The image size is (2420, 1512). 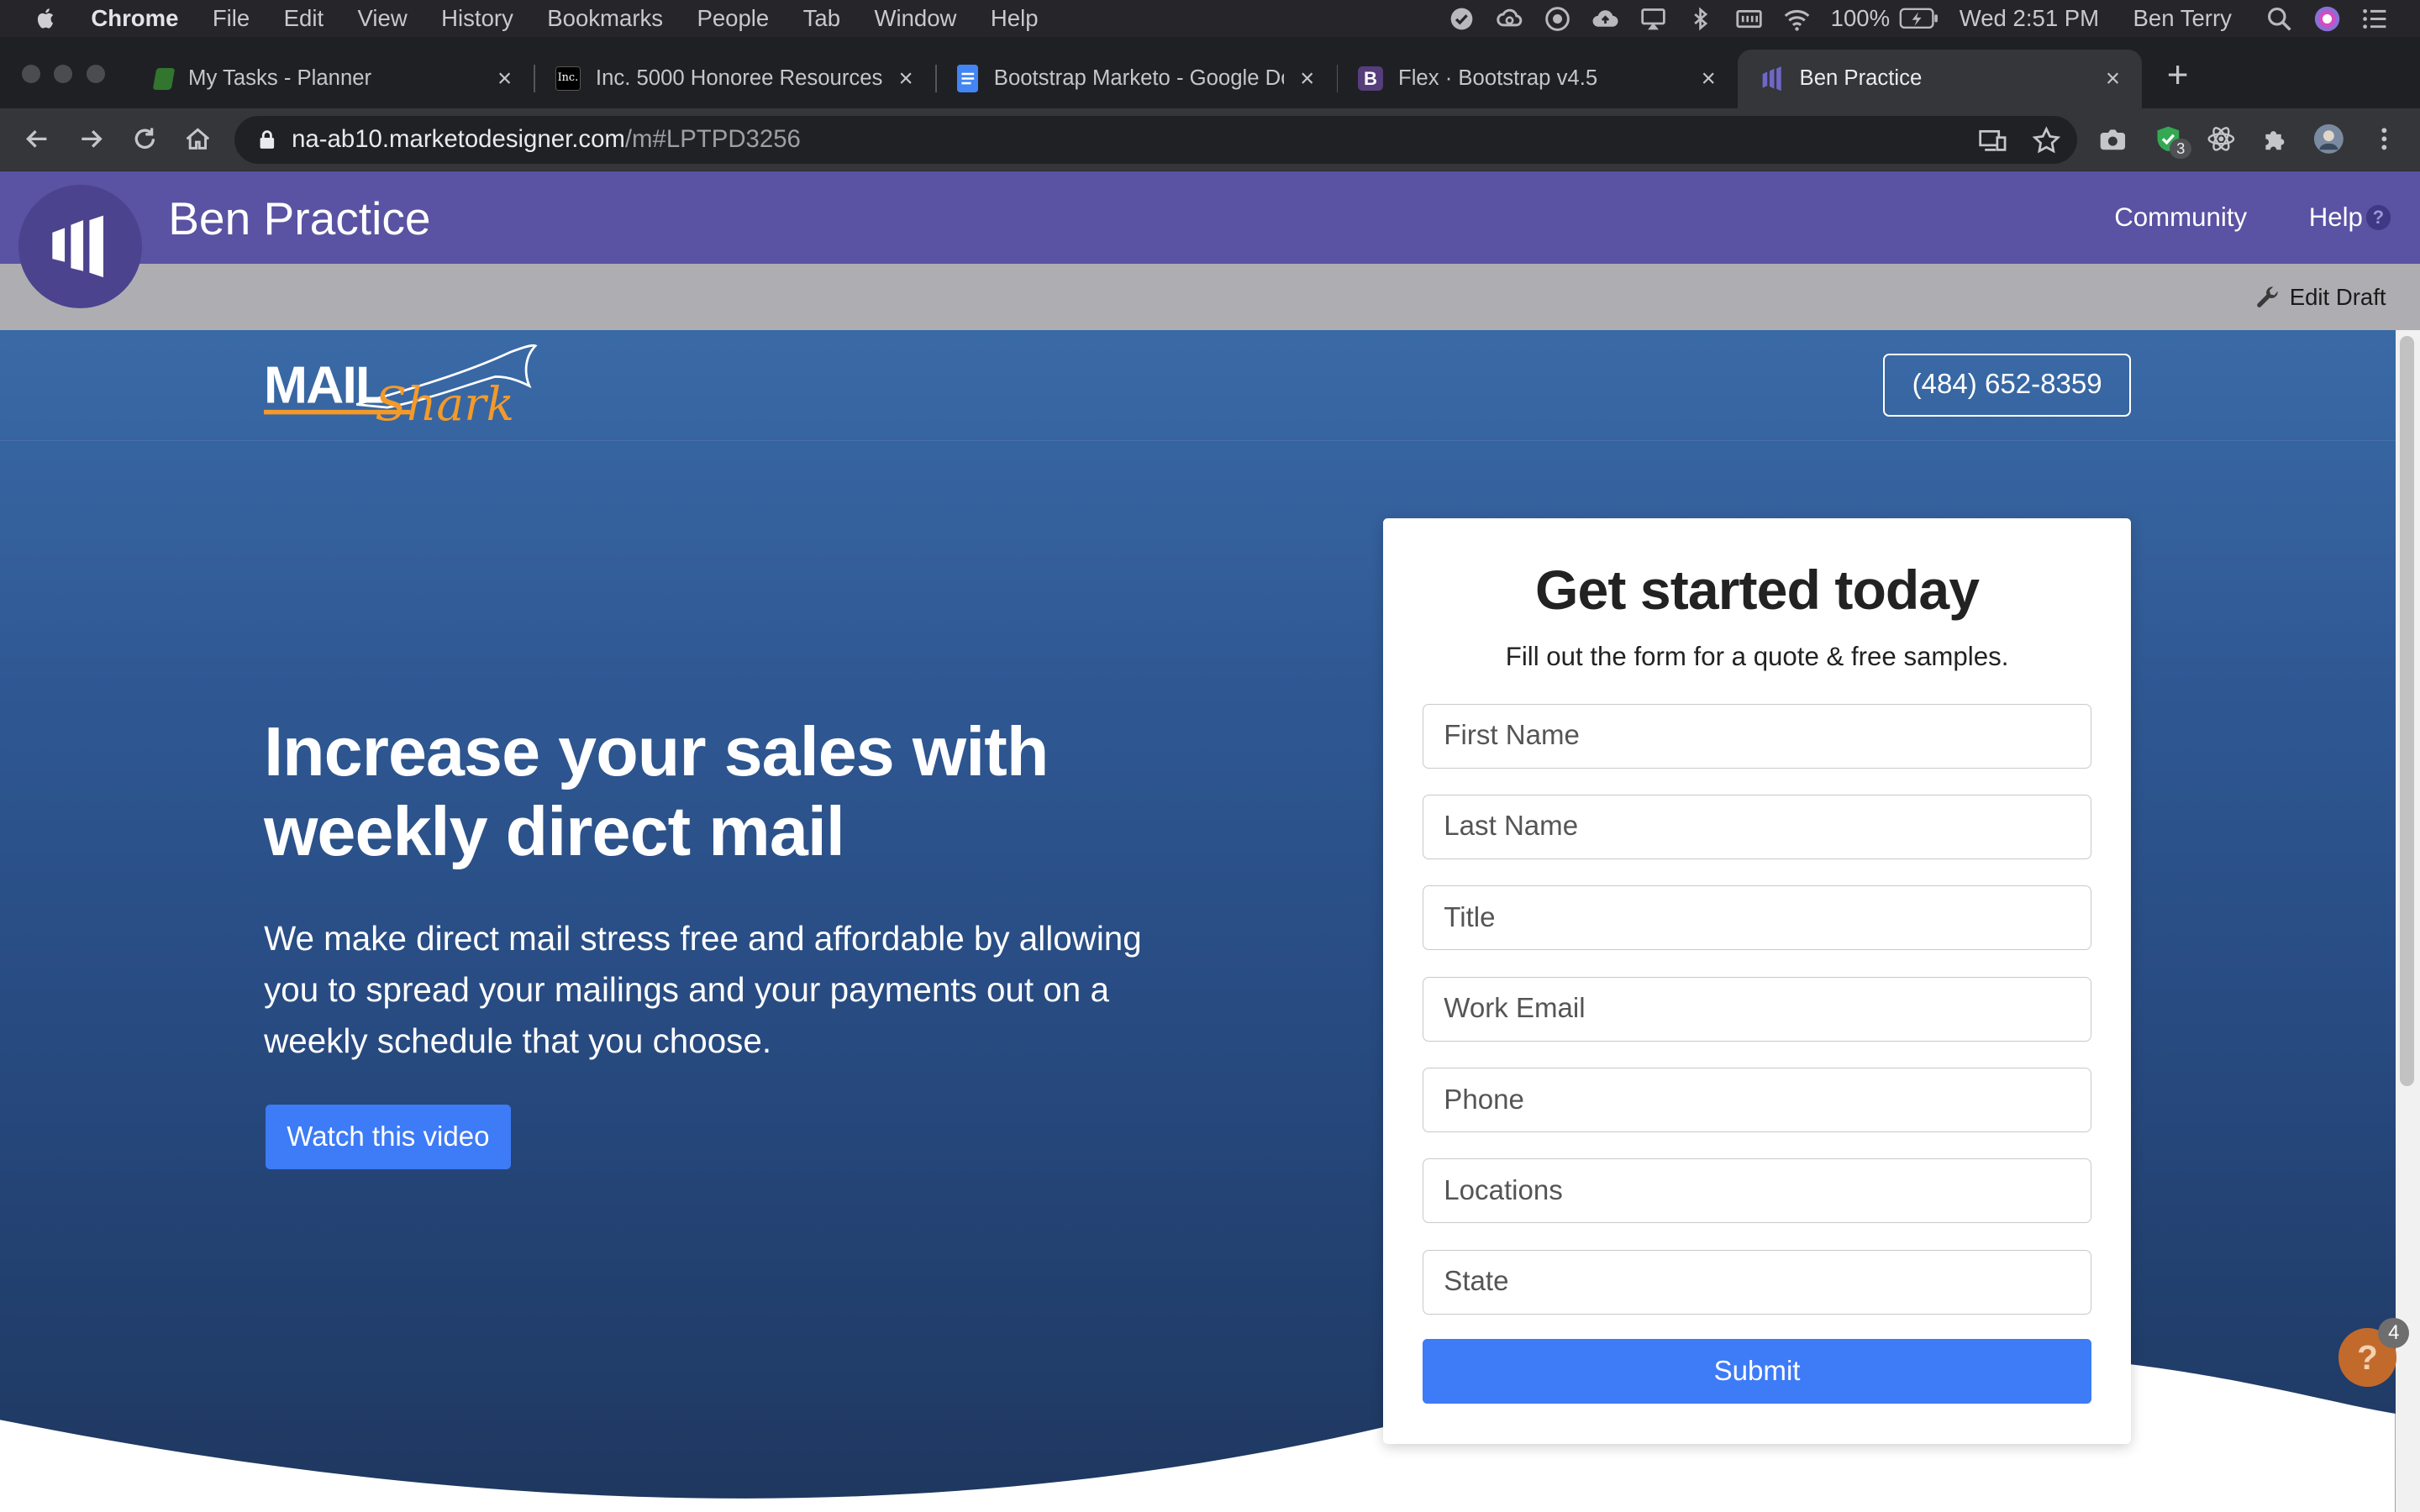 I want to click on title-field, so click(x=1757, y=918).